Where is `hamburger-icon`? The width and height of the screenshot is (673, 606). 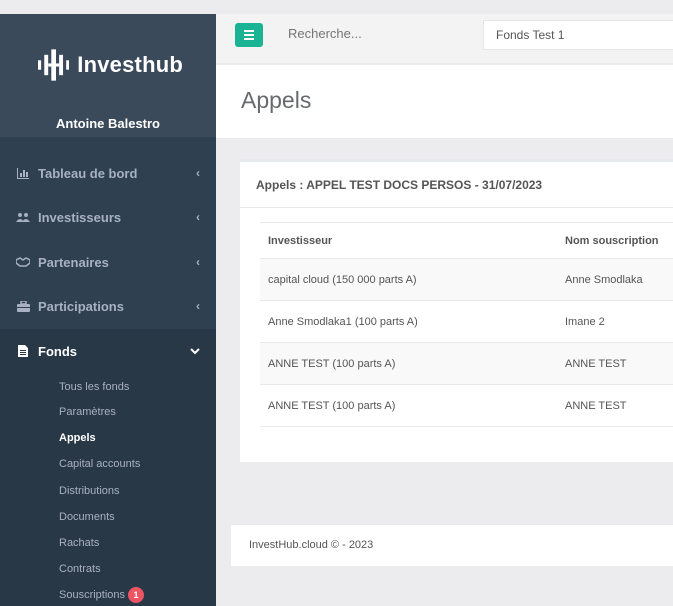 hamburger-icon is located at coordinates (249, 31).